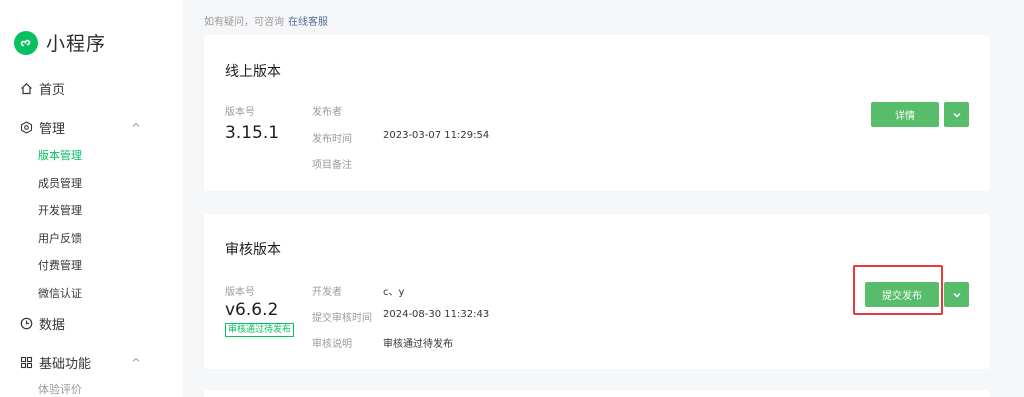 The width and height of the screenshot is (1024, 397). What do you see at coordinates (898, 290) in the screenshot?
I see `highlight-box` at bounding box center [898, 290].